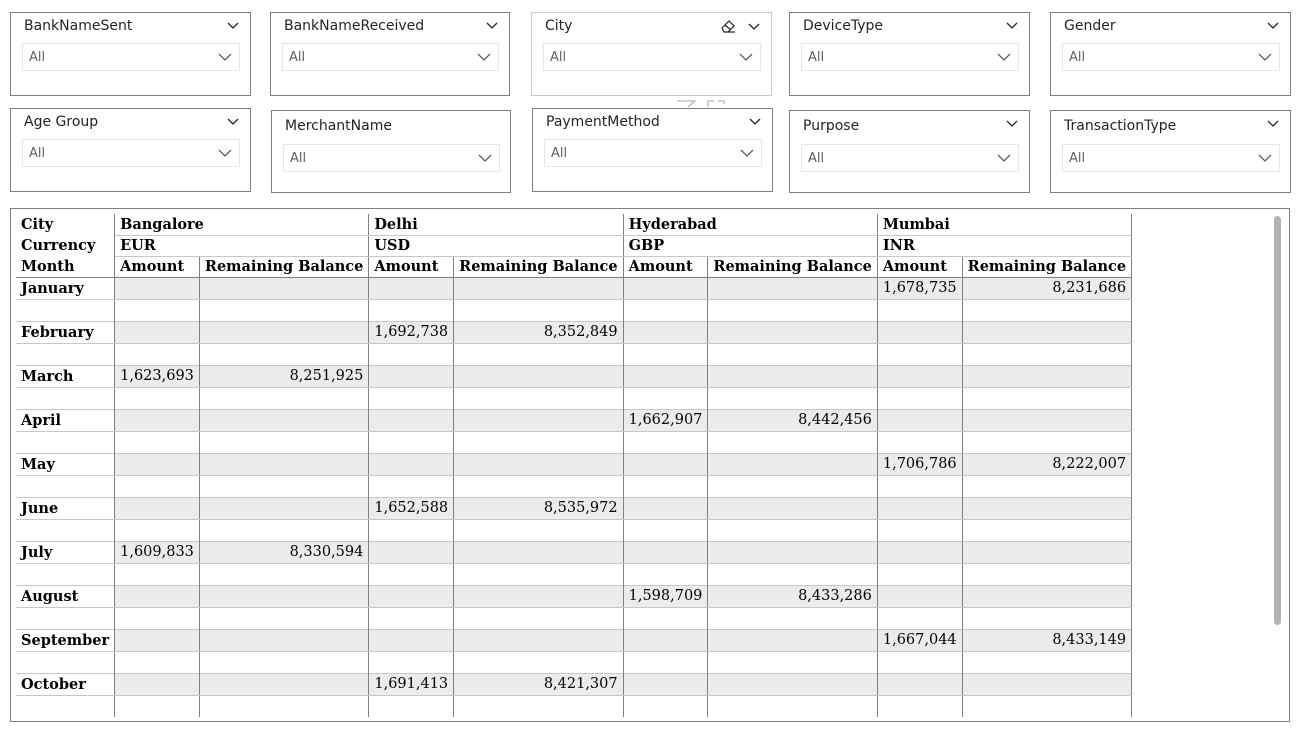  What do you see at coordinates (920, 288) in the screenshot?
I see `amount-cell: 1,678,735` at bounding box center [920, 288].